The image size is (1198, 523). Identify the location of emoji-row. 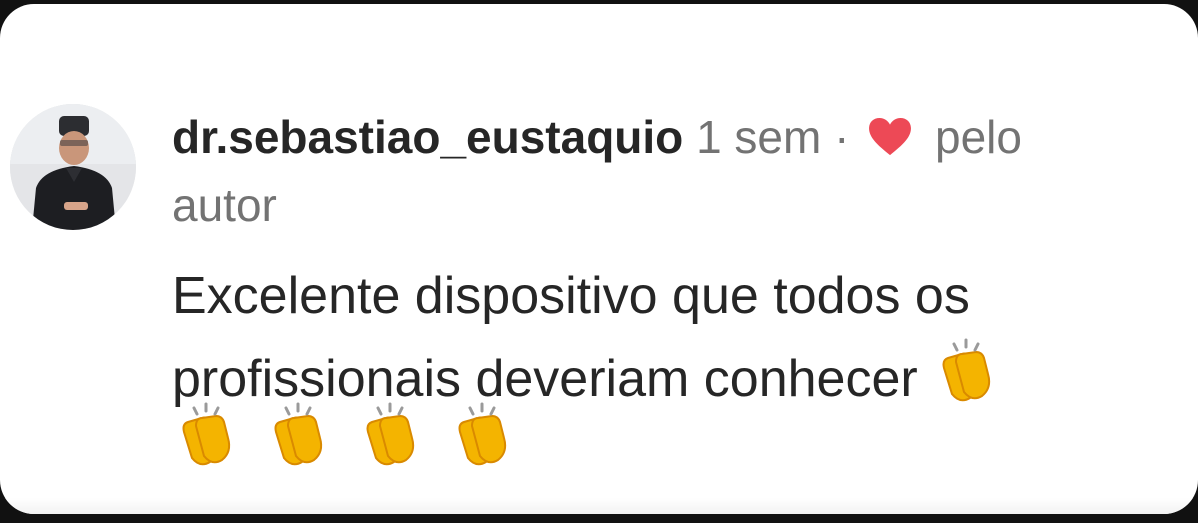
(356, 438).